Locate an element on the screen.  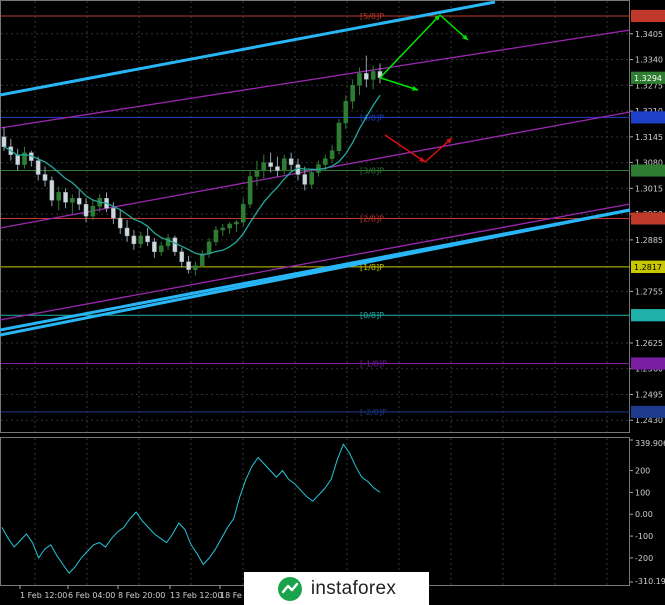
price-tick-label: 1.2495 is located at coordinates (649, 394).